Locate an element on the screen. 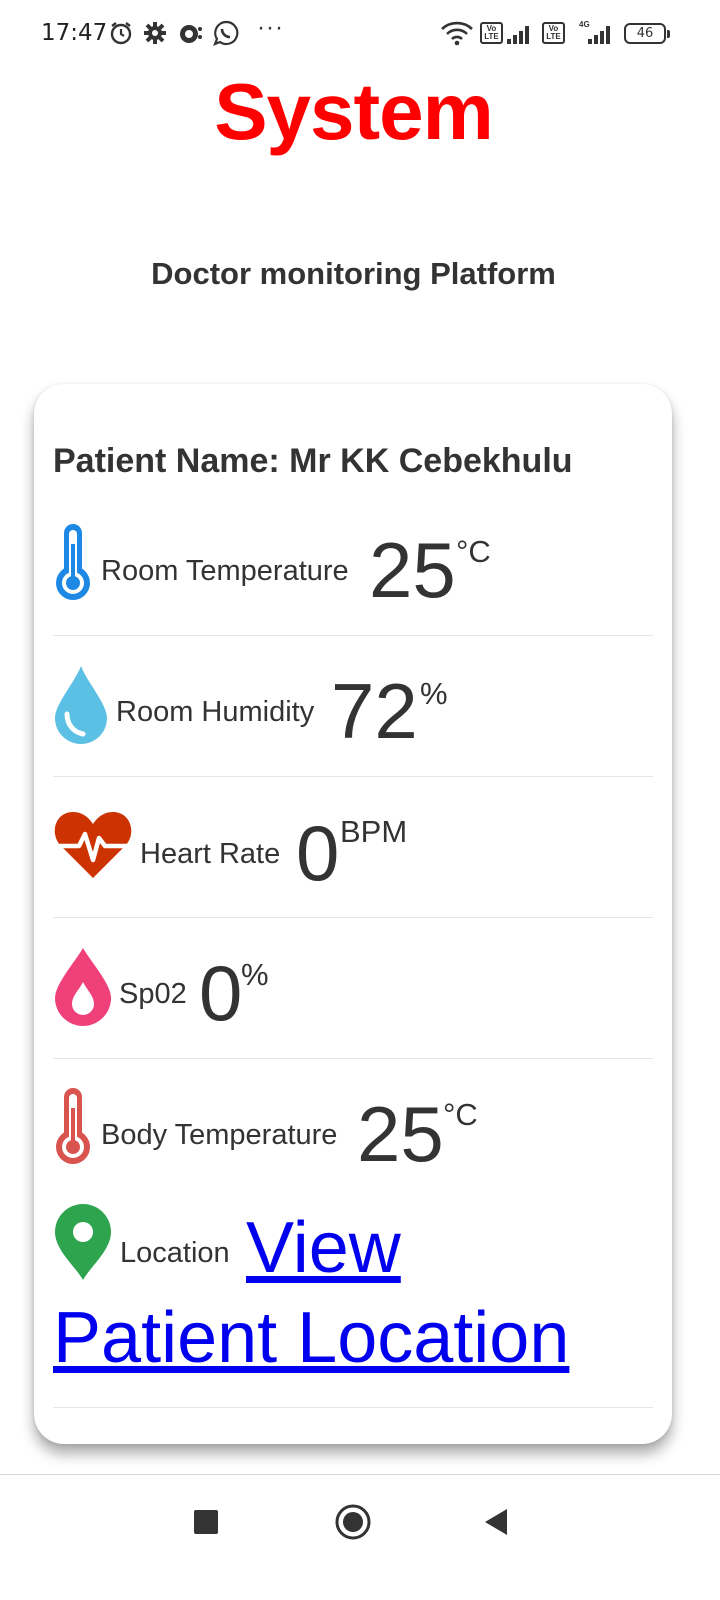  settings-gear-icon is located at coordinates (155, 33).